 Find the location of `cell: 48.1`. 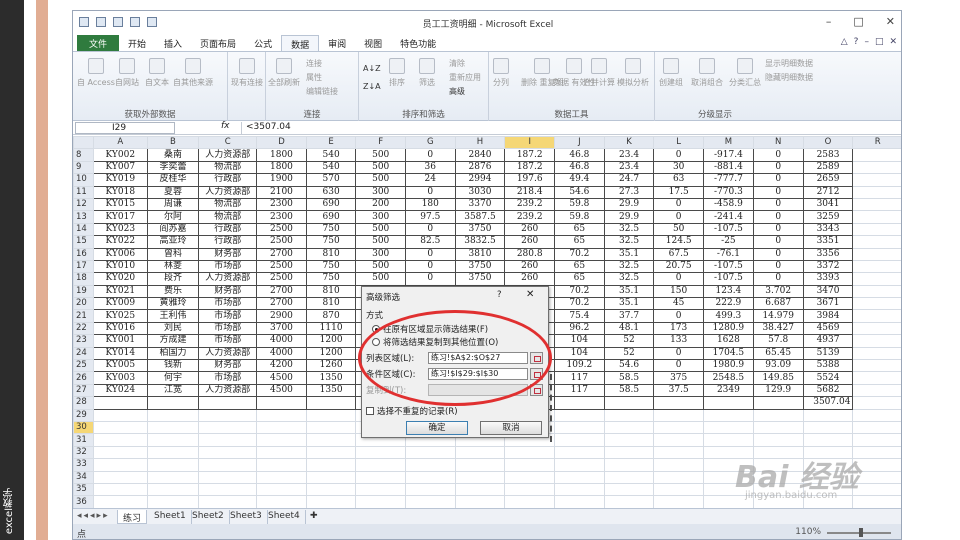

cell: 48.1 is located at coordinates (629, 328).